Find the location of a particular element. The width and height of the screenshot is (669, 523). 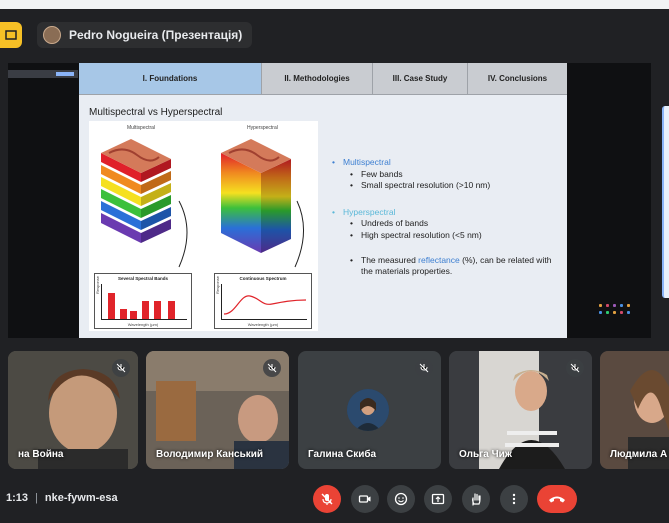

present-now-button is located at coordinates (438, 499).